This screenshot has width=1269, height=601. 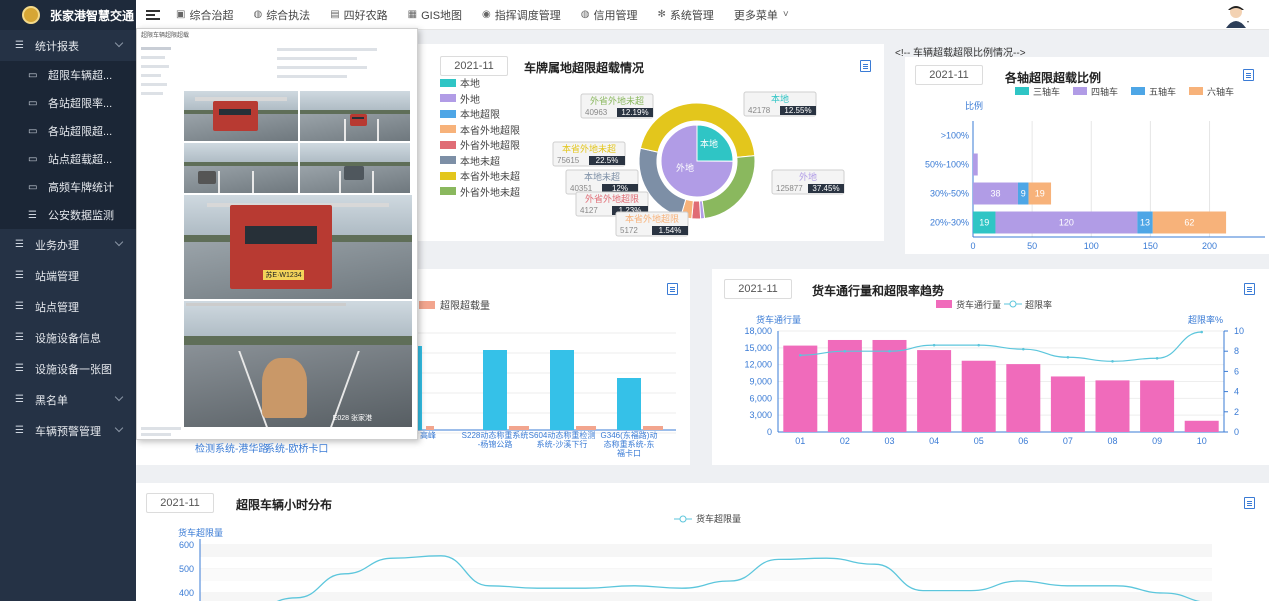 I want to click on tick-label: 50, so click(x=1032, y=246).